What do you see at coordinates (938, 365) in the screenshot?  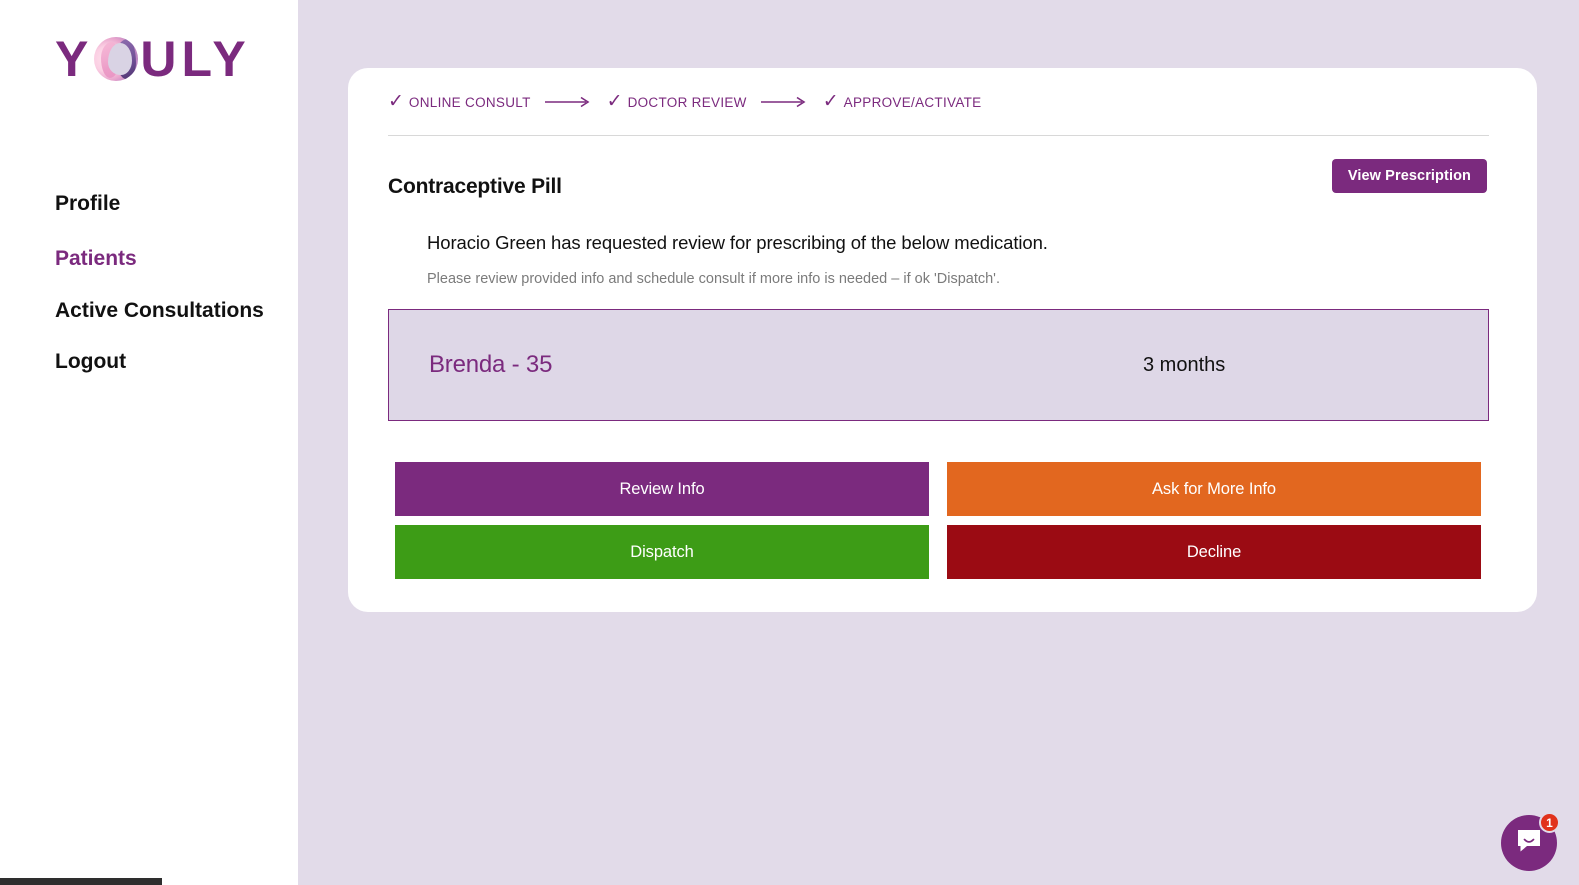 I see `medication-summary-row: Brenda - 35 3 months` at bounding box center [938, 365].